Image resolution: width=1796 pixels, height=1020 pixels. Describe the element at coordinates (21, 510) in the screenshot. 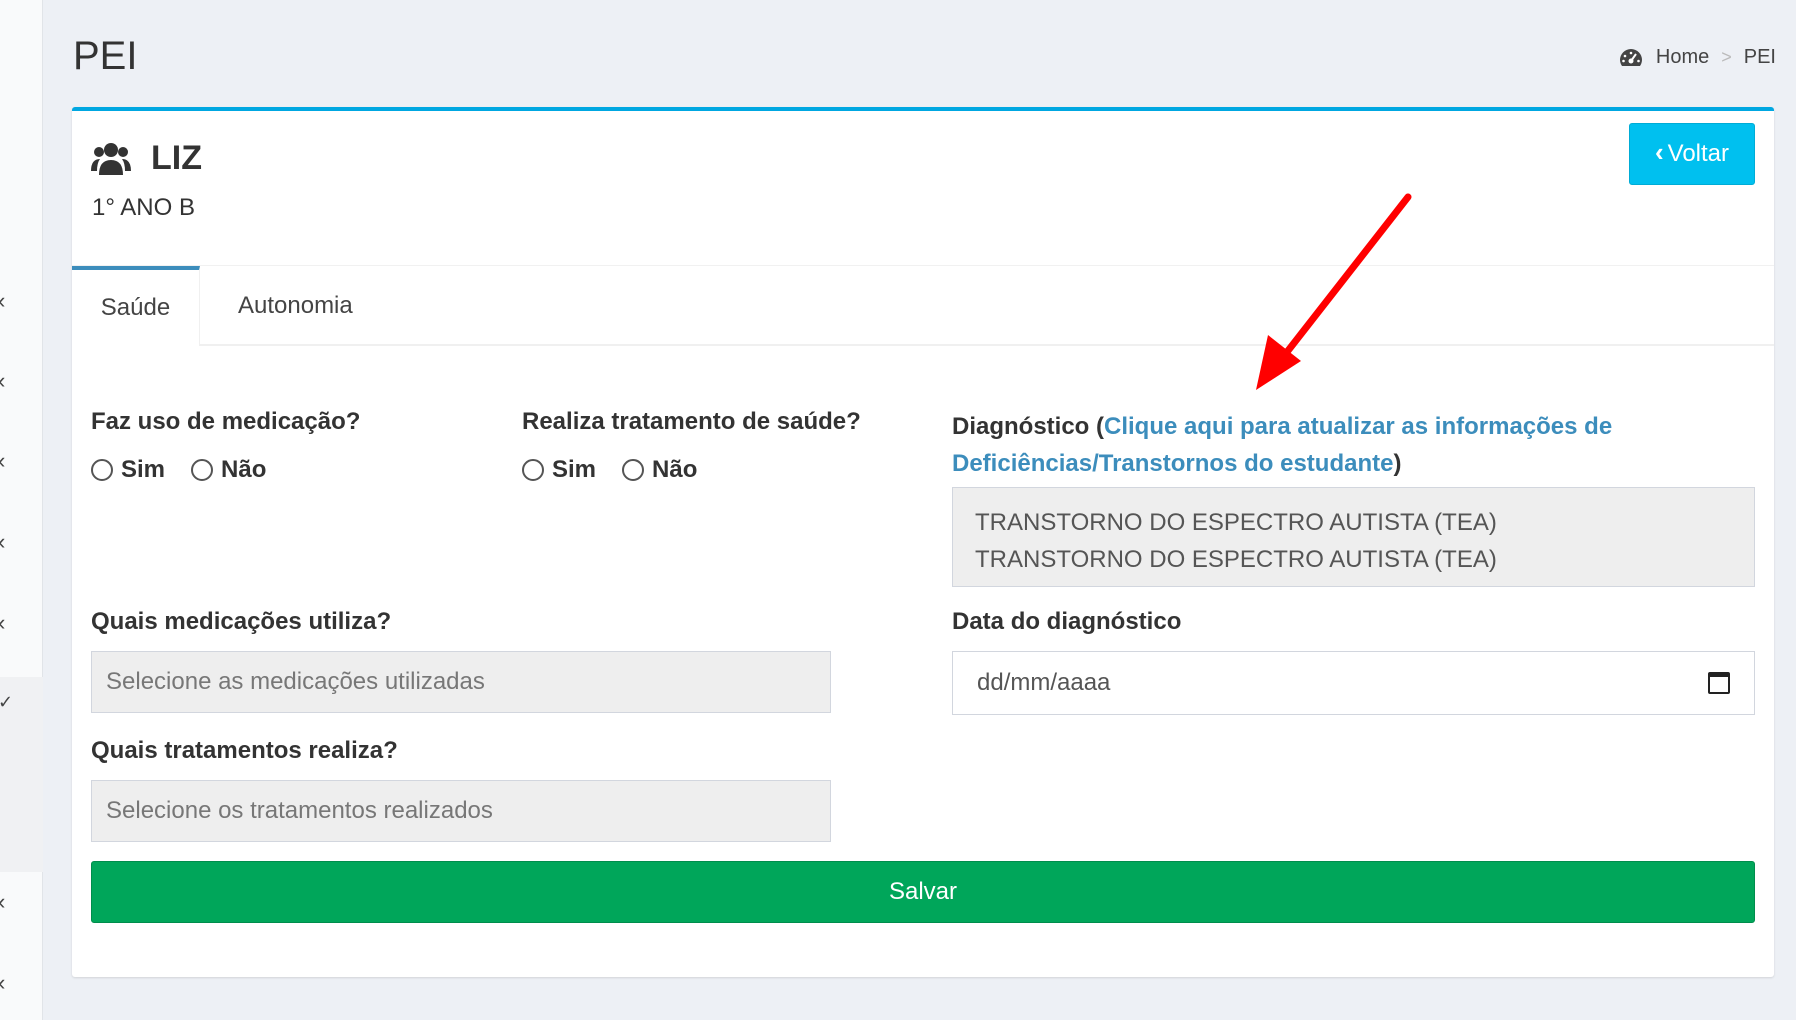

I see `sidebar: › › › › › ✓ › ›` at that location.